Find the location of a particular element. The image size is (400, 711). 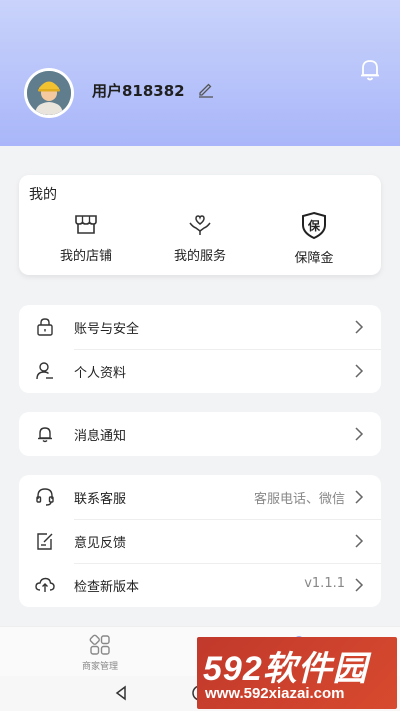

feedback-row: 意见反馈 is located at coordinates (200, 541).